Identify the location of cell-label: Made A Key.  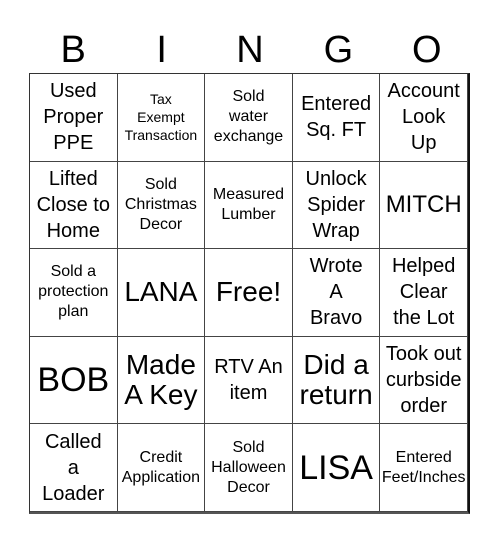
(161, 380).